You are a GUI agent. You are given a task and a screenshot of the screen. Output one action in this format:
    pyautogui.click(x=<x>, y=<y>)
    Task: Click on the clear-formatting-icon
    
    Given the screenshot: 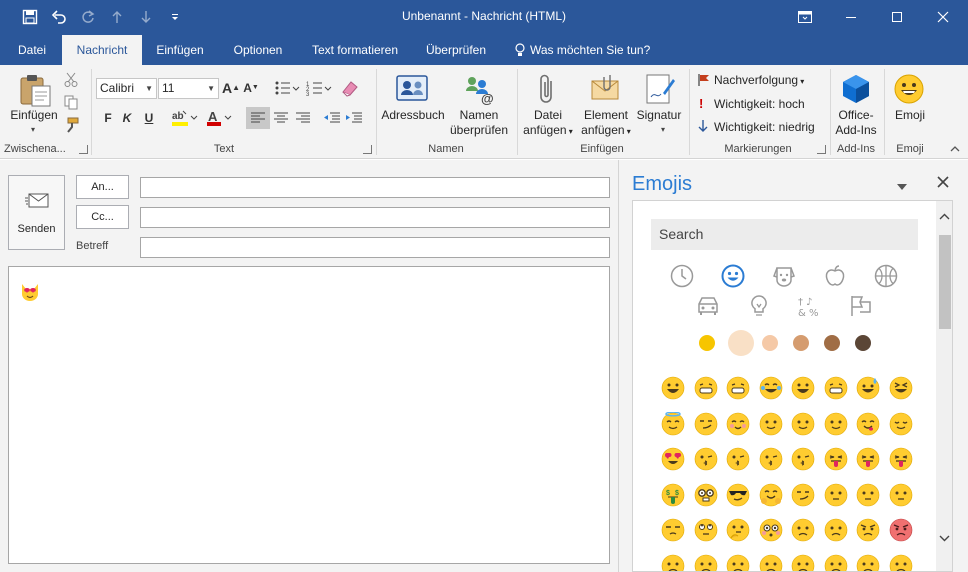 What is the action you would take?
    pyautogui.click(x=350, y=89)
    